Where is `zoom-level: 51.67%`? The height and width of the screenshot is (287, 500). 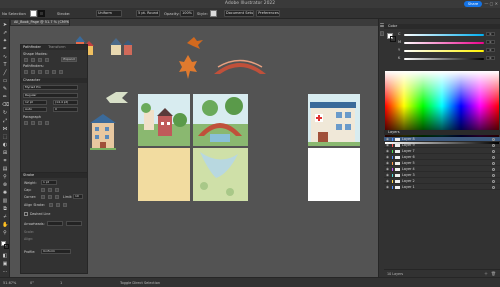
zoom-level: 51.67% is located at coordinates (9, 283).